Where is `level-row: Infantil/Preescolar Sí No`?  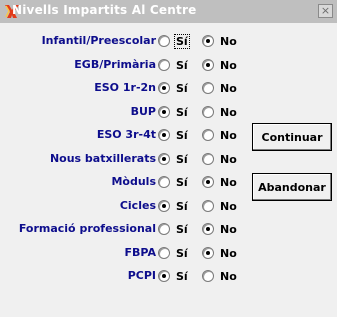 level-row: Infantil/Preescolar Sí No is located at coordinates (122, 41).